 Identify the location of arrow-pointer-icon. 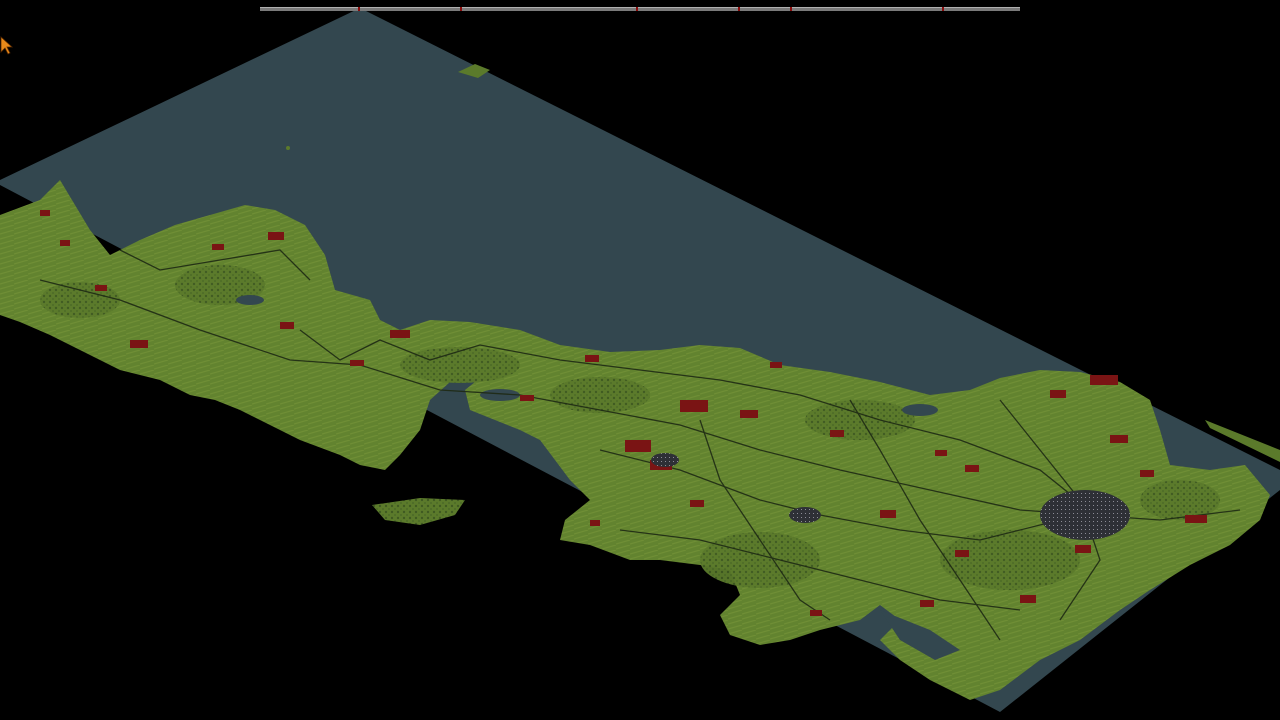
(7, 45).